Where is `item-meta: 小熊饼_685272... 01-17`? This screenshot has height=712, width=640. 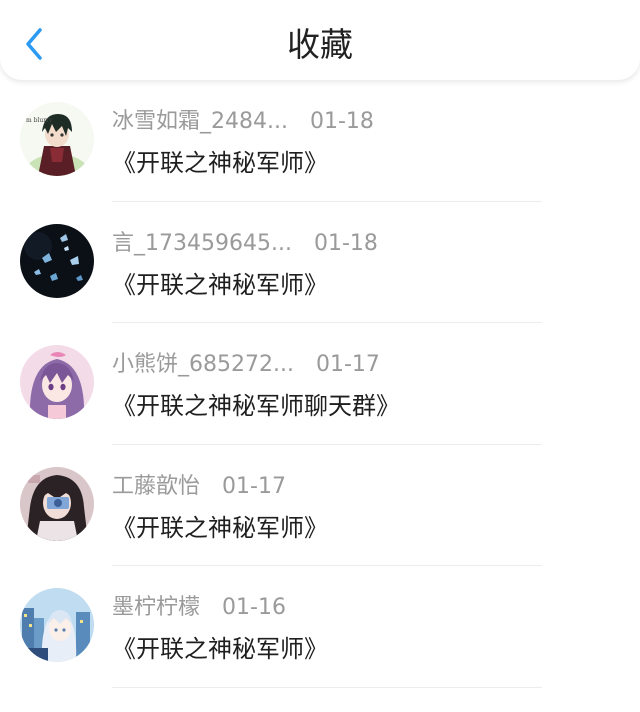 item-meta: 小熊饼_685272... 01-17 is located at coordinates (246, 365).